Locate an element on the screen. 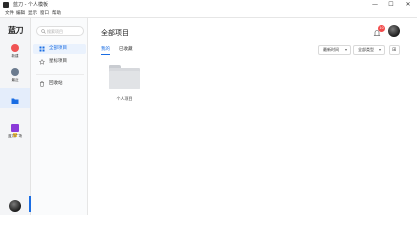 This screenshot has height=240, width=417. sidebar-item-starred: 星标项目 is located at coordinates (59, 62).